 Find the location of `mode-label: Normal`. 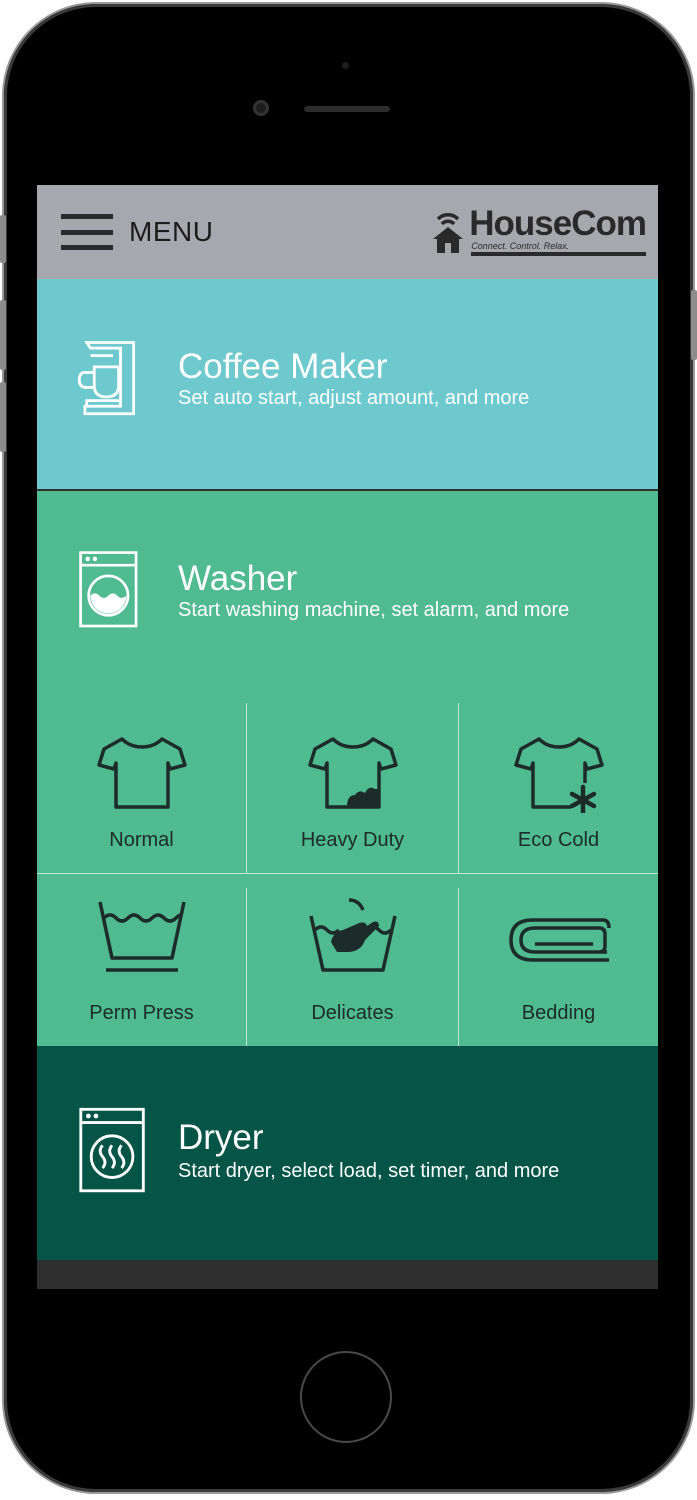

mode-label: Normal is located at coordinates (141, 840).